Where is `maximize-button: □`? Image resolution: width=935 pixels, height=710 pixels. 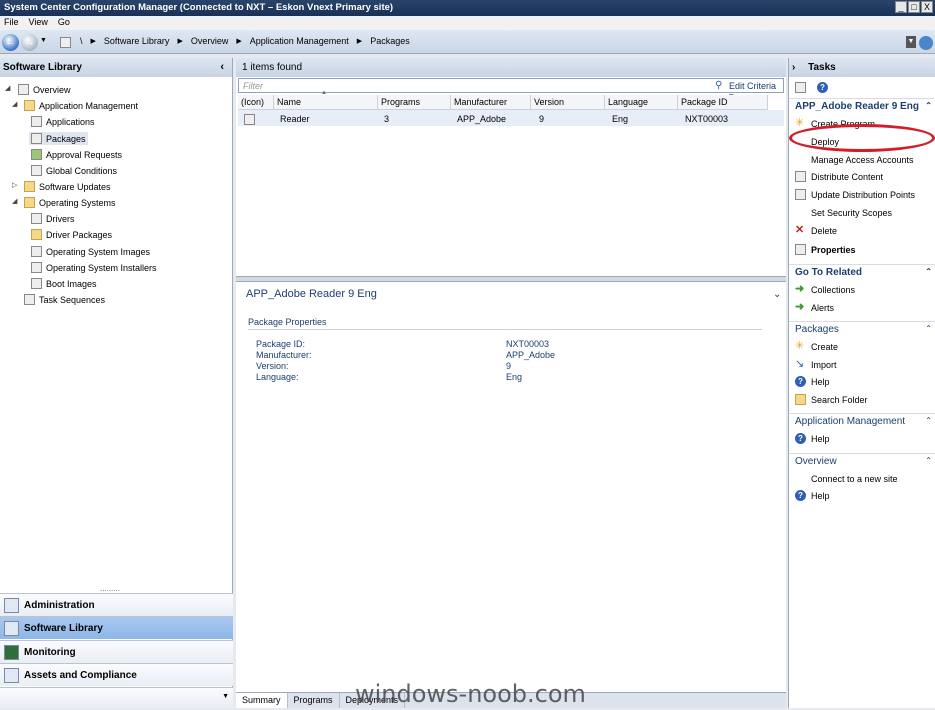
maximize-button: □ is located at coordinates (914, 7).